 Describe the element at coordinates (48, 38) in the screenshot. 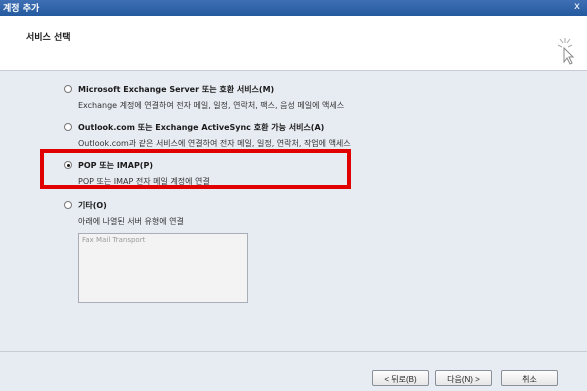

I see `page-title: 서비스 선택` at that location.